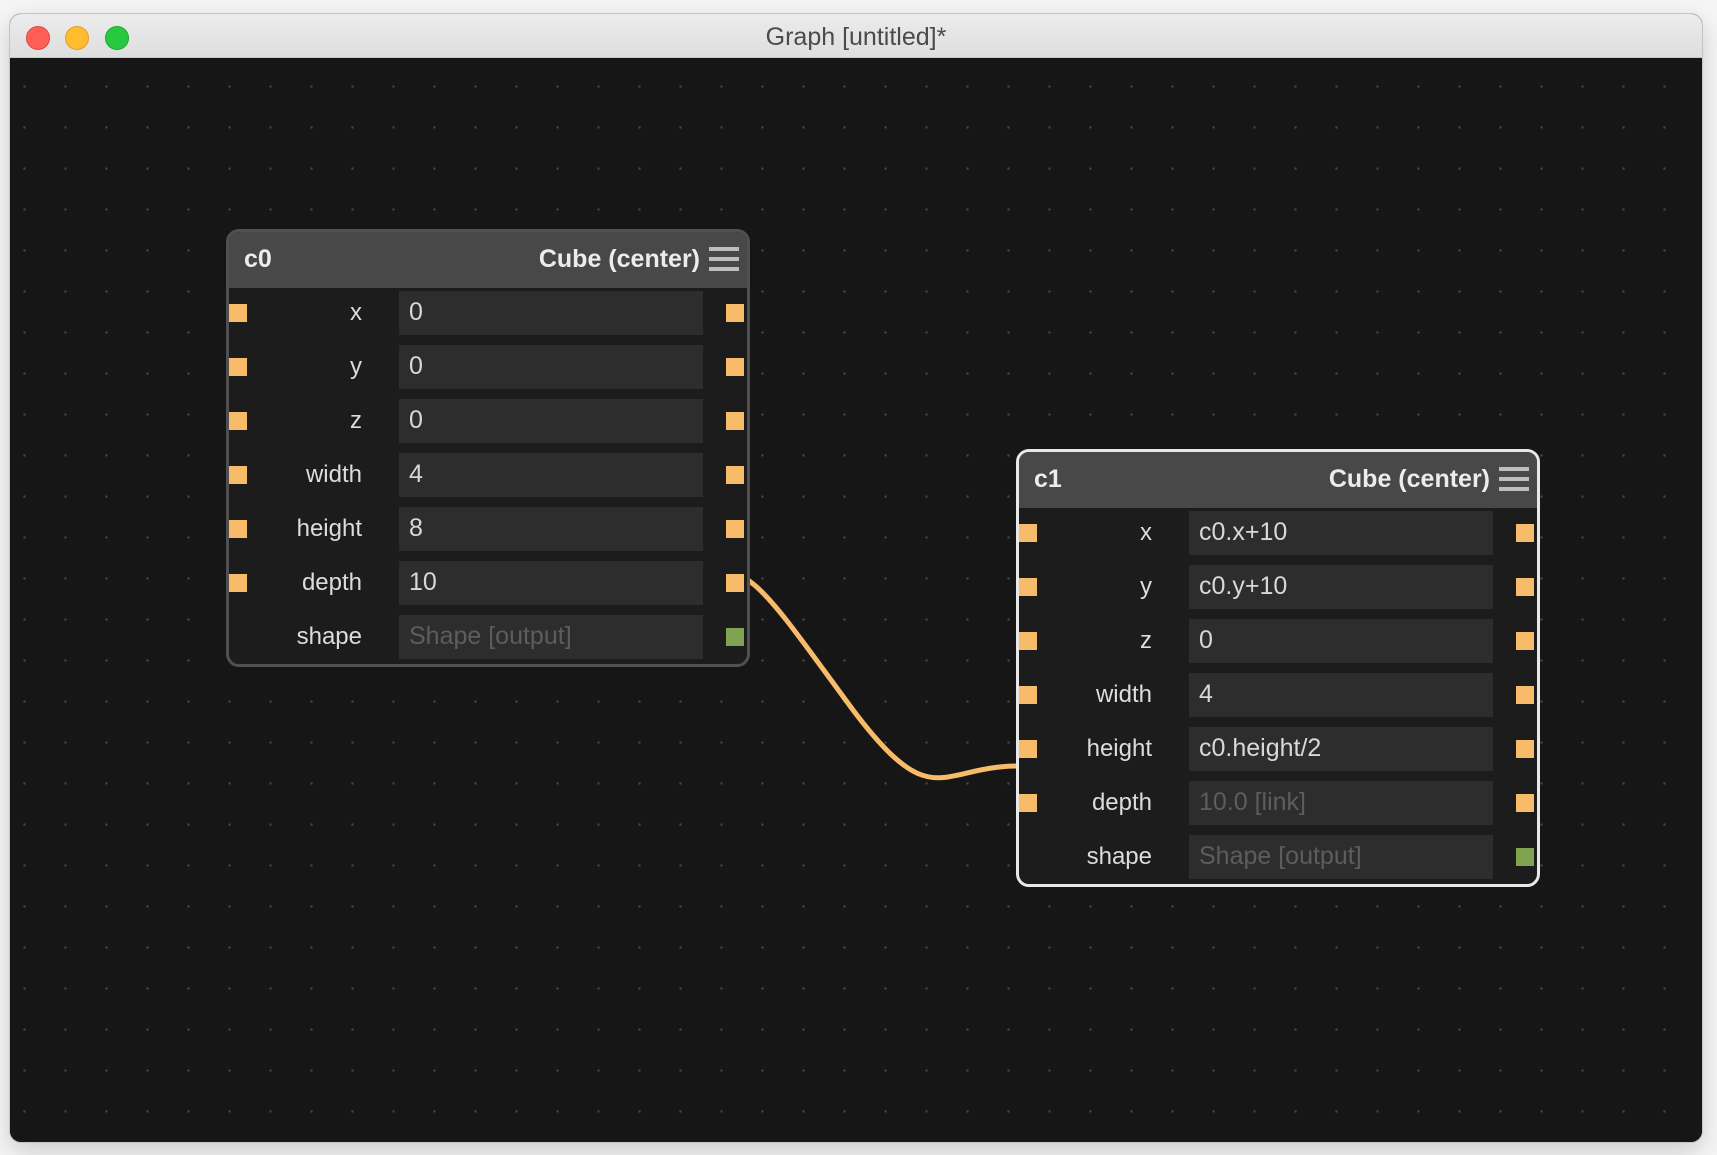  I want to click on param-row-height: height c0.height/2, so click(1278, 749).